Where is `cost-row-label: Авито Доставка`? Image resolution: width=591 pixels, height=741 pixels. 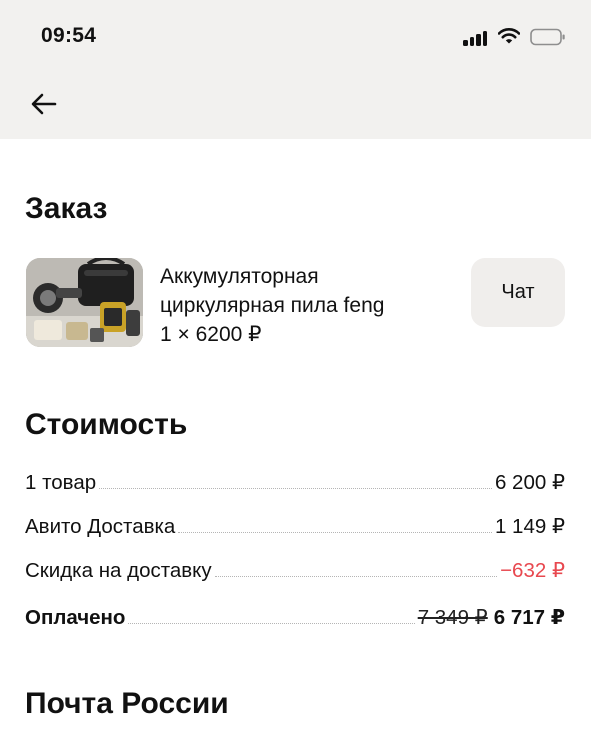
cost-row-label: Авито Доставка is located at coordinates (100, 526).